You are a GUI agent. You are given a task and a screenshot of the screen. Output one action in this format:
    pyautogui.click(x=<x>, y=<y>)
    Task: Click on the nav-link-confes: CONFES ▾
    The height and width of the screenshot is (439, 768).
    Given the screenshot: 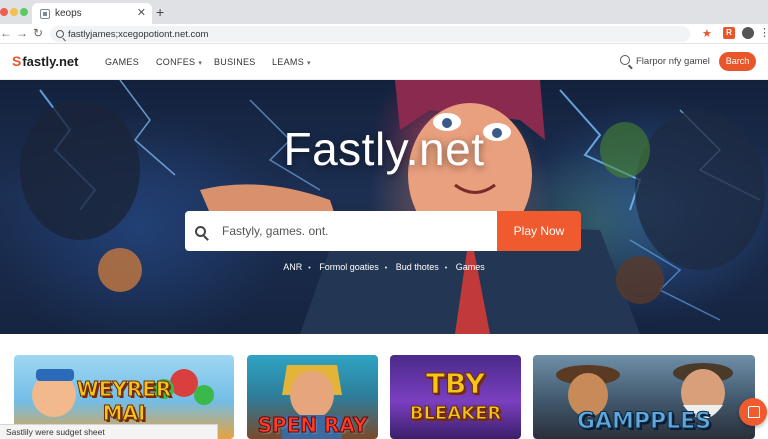 What is the action you would take?
    pyautogui.click(x=179, y=62)
    